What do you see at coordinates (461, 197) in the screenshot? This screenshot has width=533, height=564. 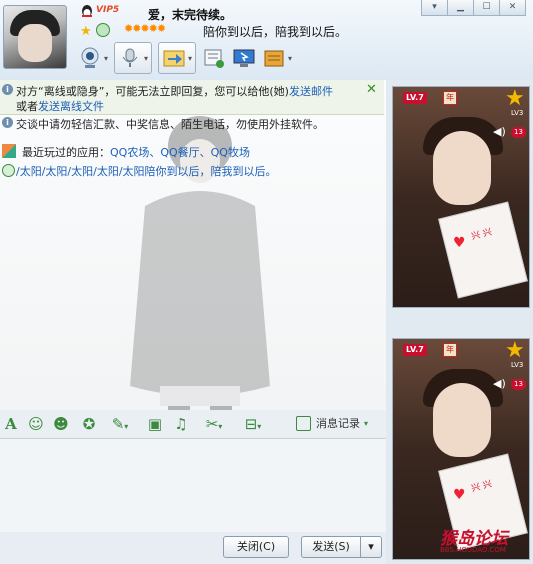 I see `video-panel-1: ♥ 兴 兴 LV.7 年 ★ LV3 ◀) 13` at bounding box center [461, 197].